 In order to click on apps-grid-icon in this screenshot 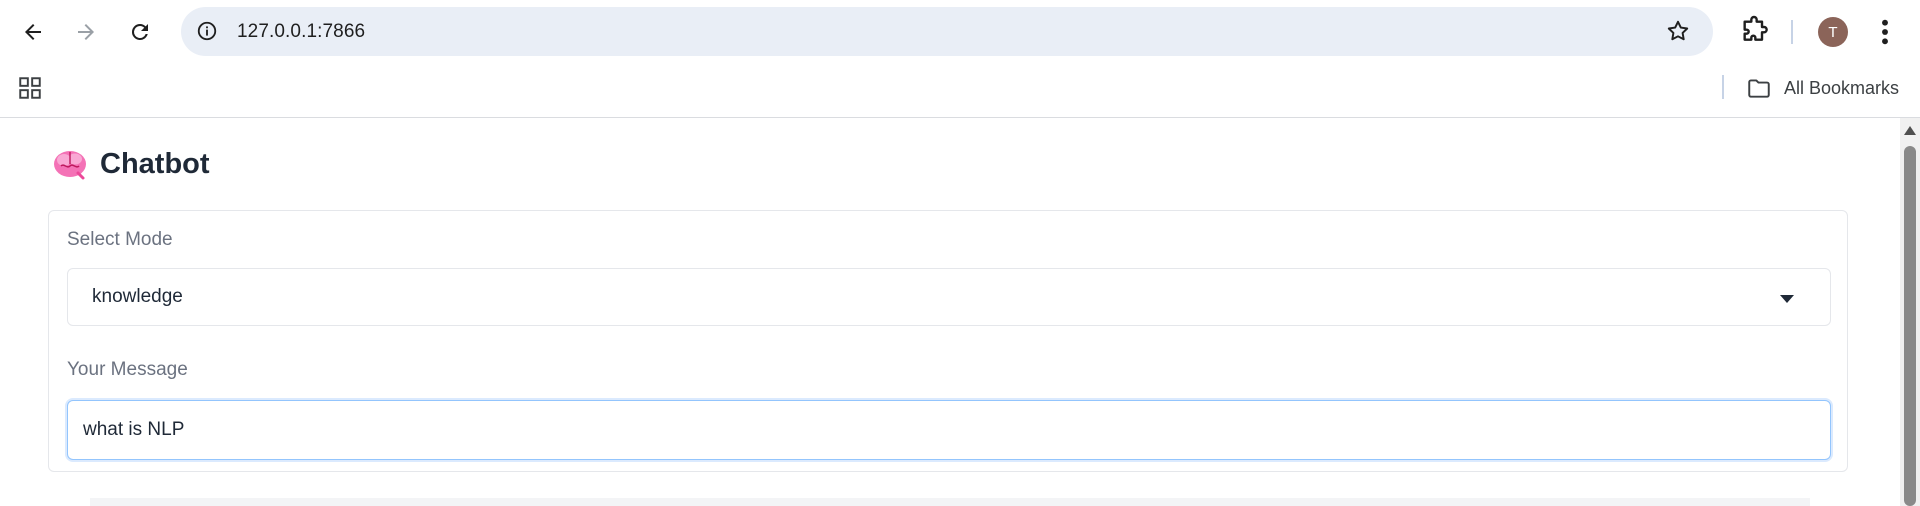, I will do `click(30, 88)`.